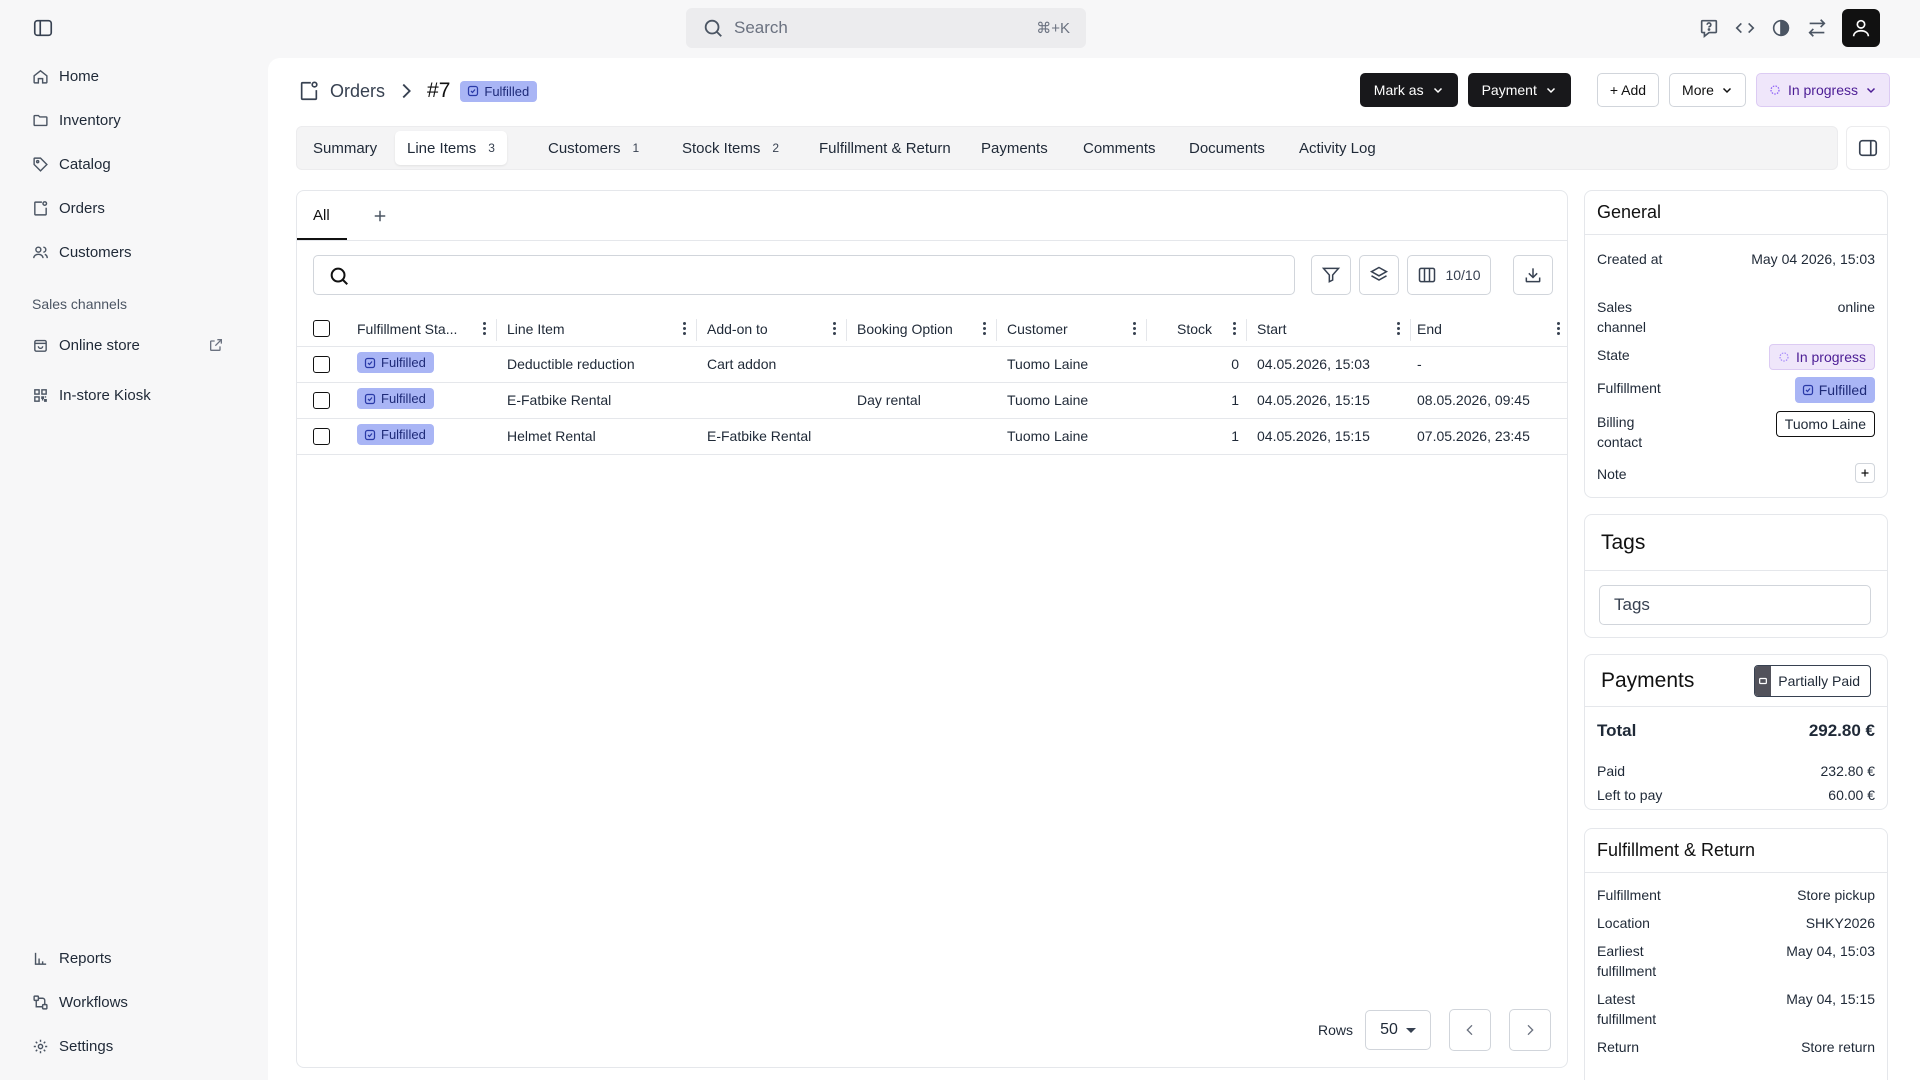 The width and height of the screenshot is (1920, 1080). I want to click on column-header-line-item: Line Item, so click(536, 329).